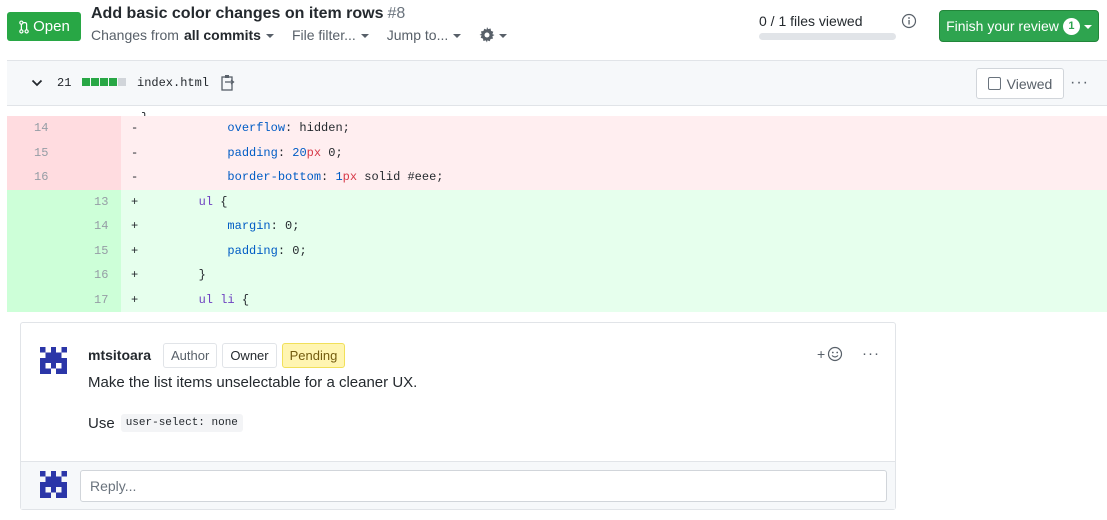  I want to click on code-line: padding: 20px 0;, so click(624, 153).